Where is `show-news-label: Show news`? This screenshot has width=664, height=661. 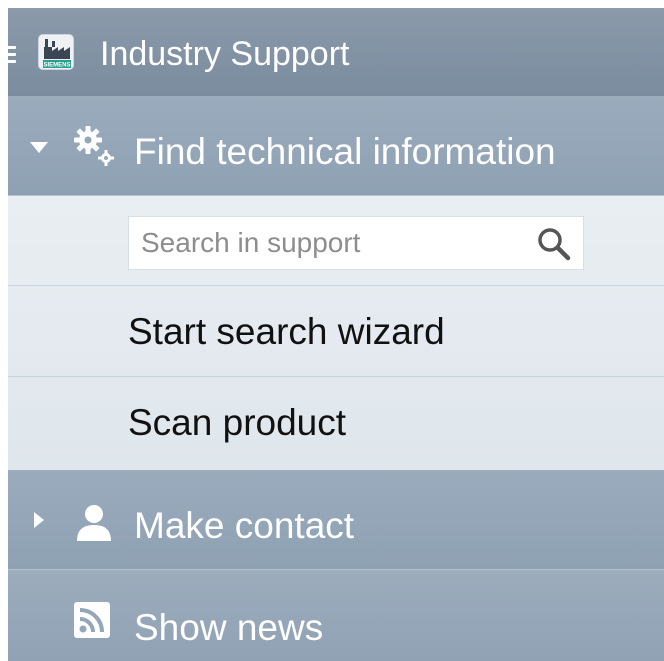 show-news-label: Show news is located at coordinates (229, 627).